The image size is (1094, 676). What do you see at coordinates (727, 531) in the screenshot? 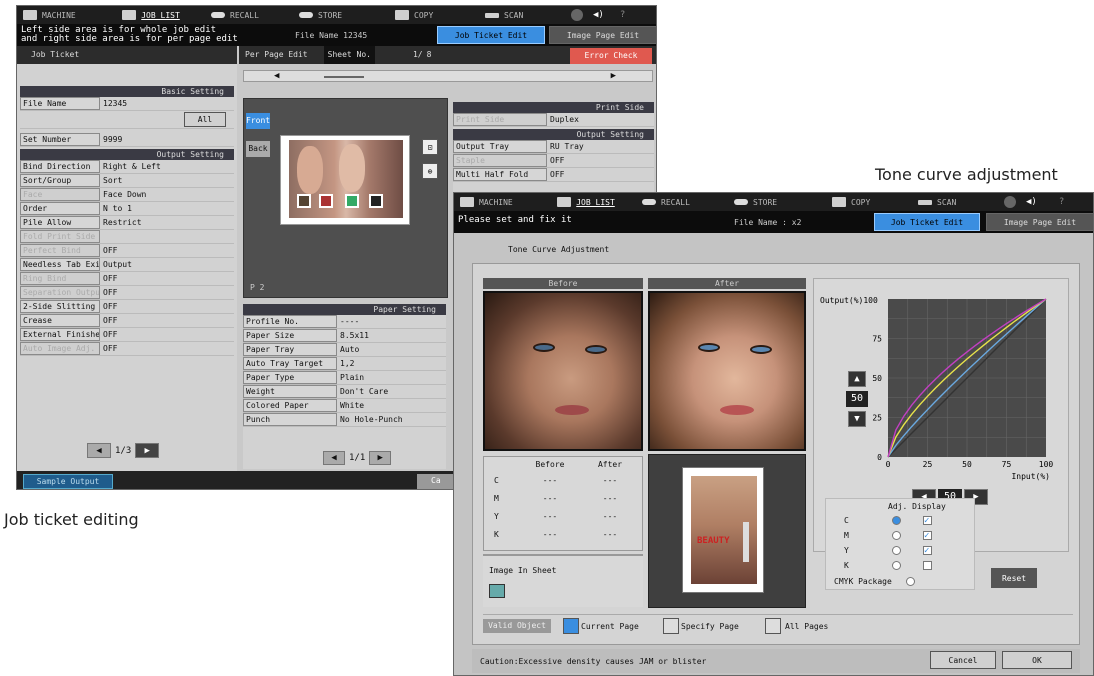
I see `sheet-preview: BEAUTY` at bounding box center [727, 531].